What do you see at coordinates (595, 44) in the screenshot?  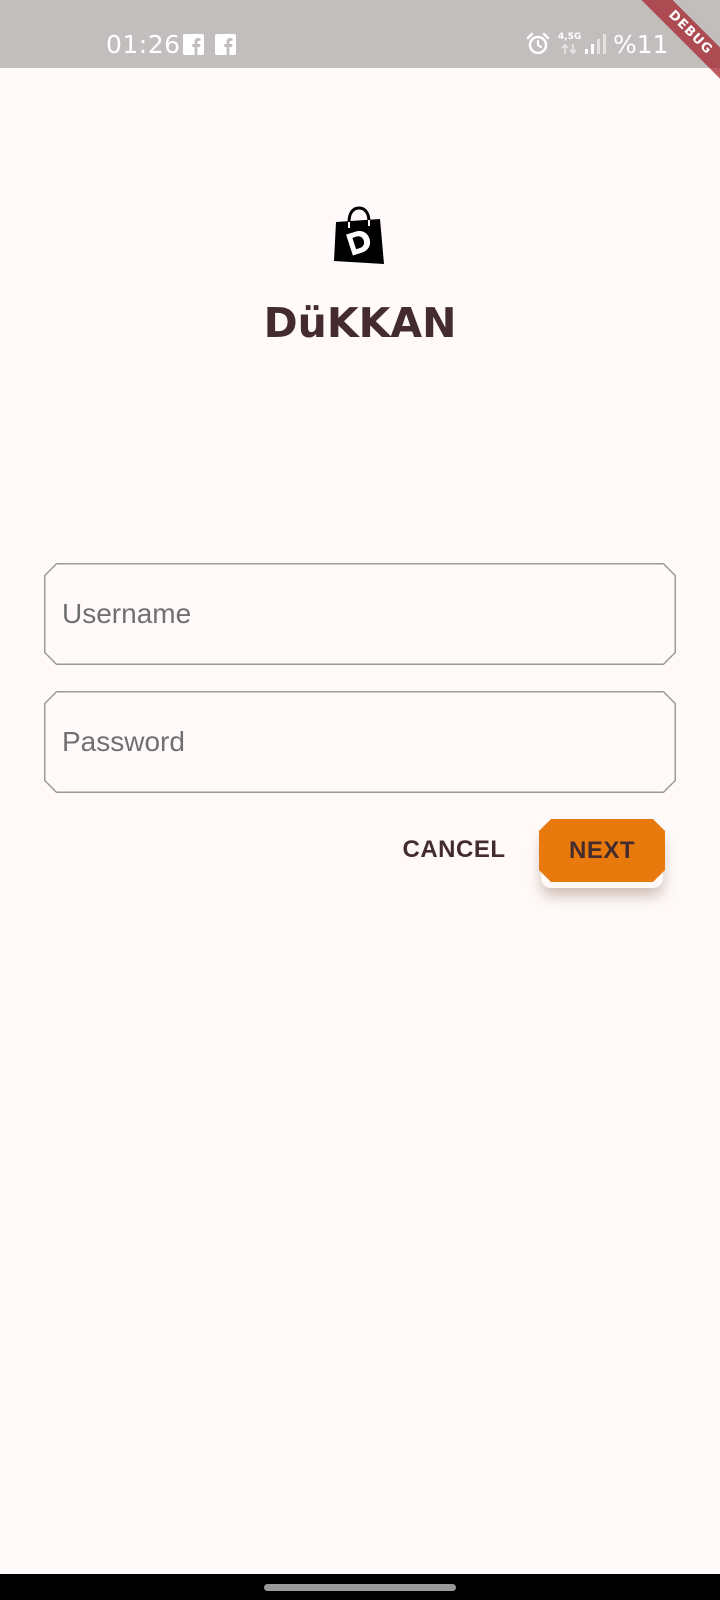 I see `signal-icon` at bounding box center [595, 44].